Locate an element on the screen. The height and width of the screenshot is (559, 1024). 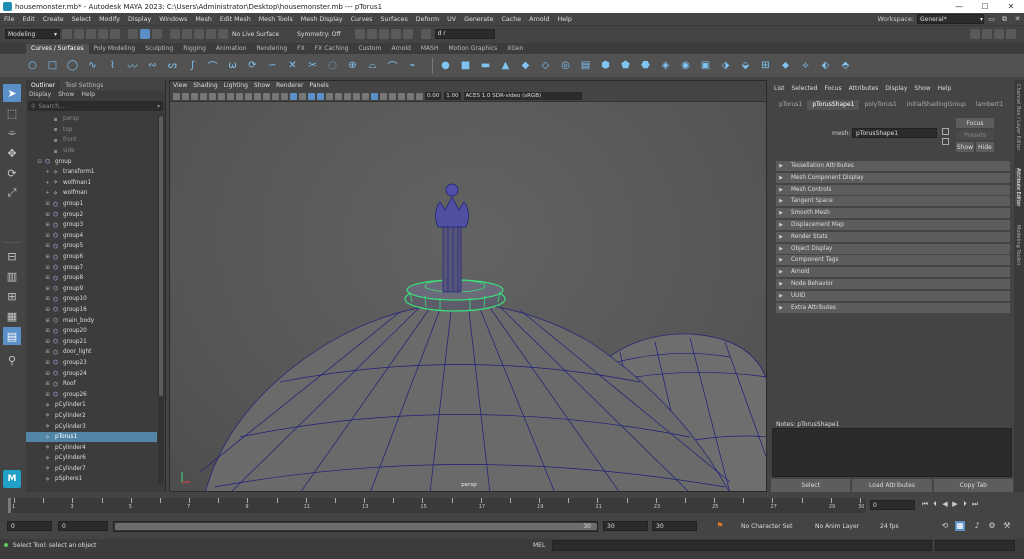
menu-edit-mesh: Edit Mesh is located at coordinates (235, 19).